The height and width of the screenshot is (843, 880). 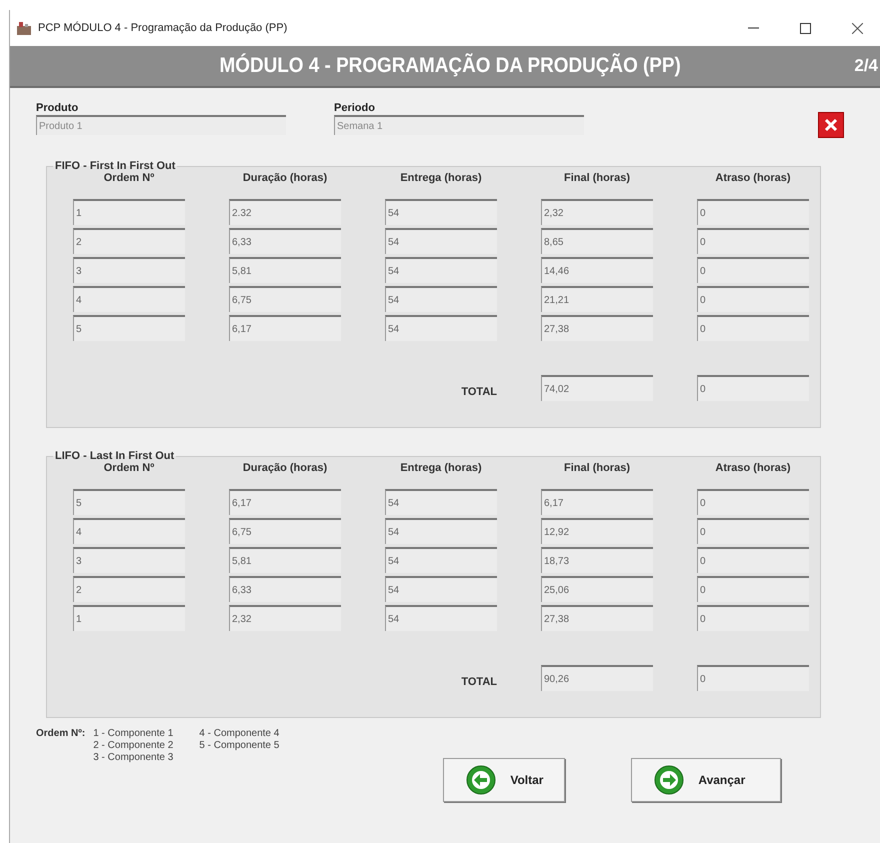 What do you see at coordinates (597, 531) in the screenshot?
I see `table-cell: 12,92` at bounding box center [597, 531].